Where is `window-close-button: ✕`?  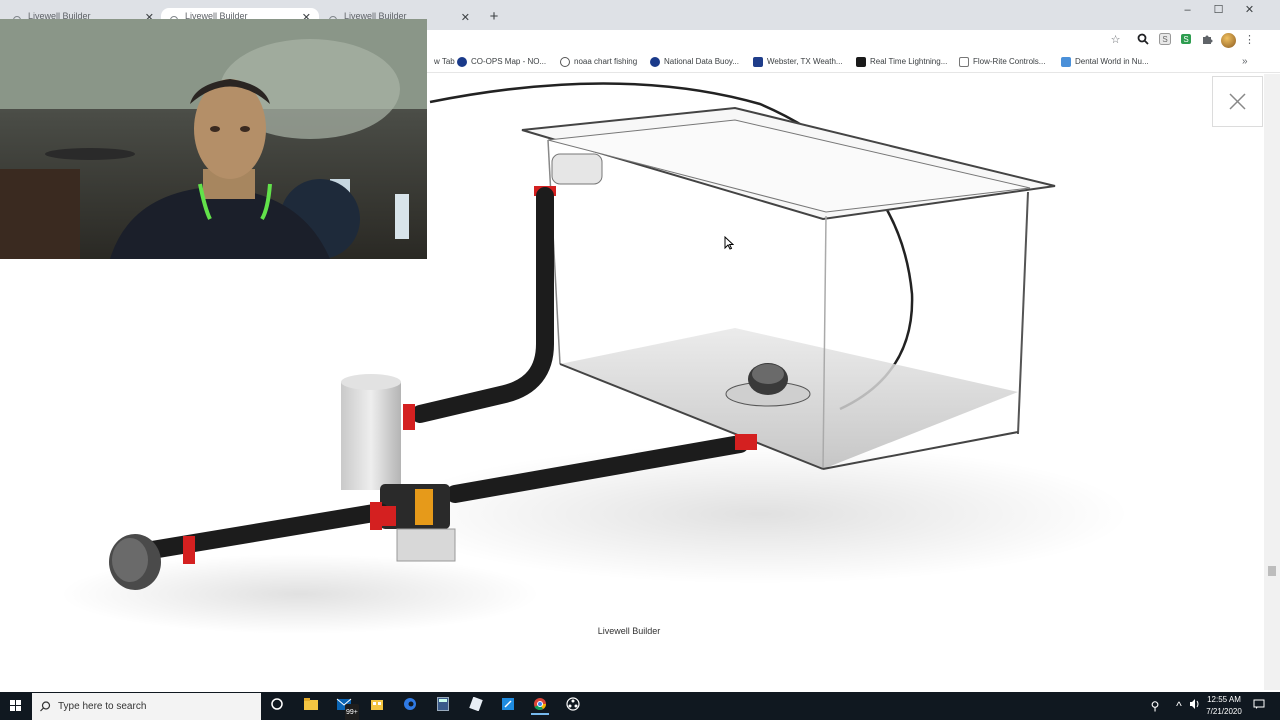 window-close-button: ✕ is located at coordinates (1249, 11).